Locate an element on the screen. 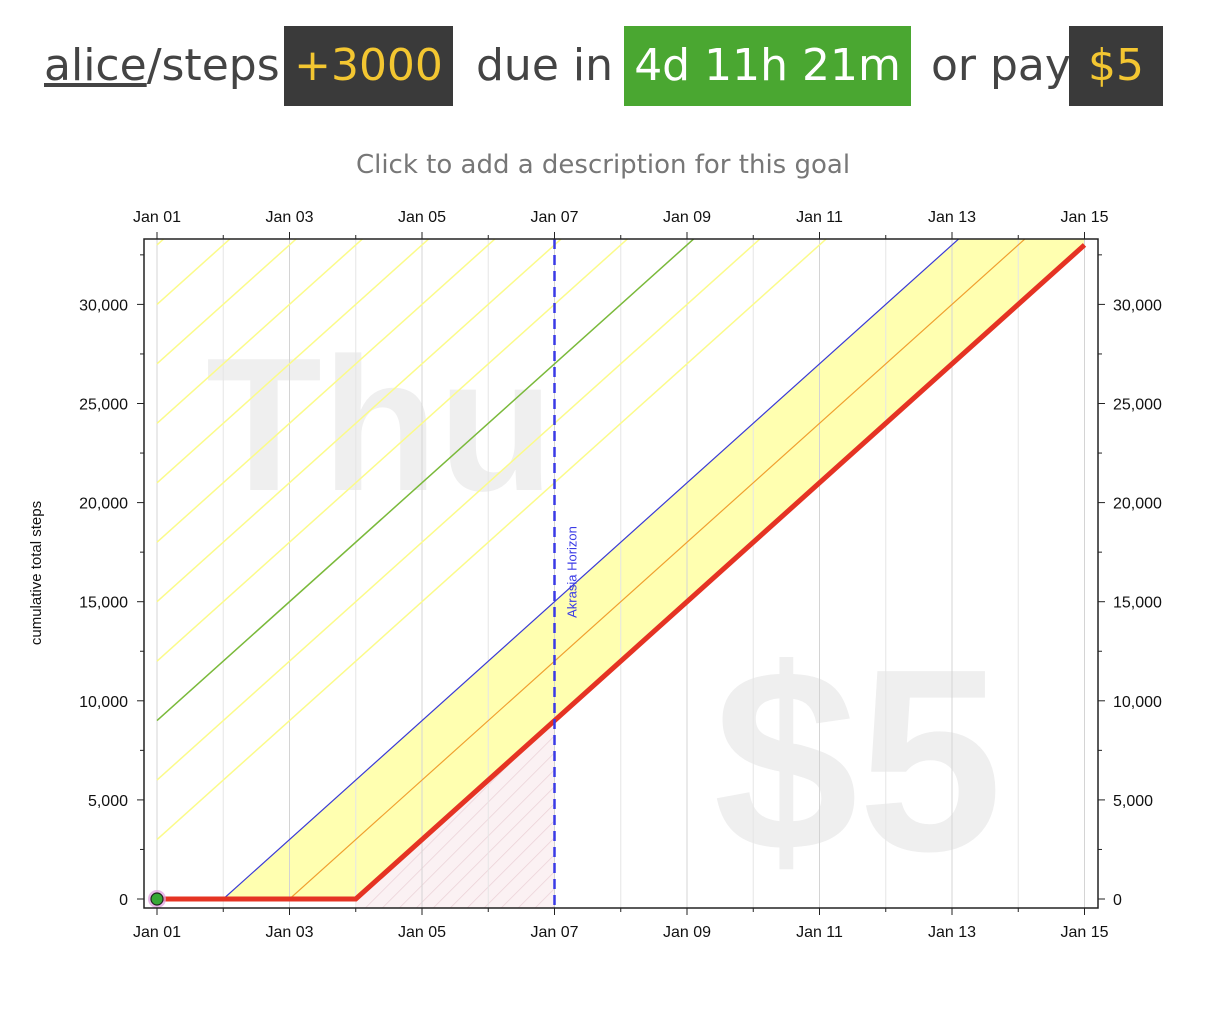 Image resolution: width=1206 pixels, height=1028 pixels. y-tick-label: 15,000 is located at coordinates (103, 603).